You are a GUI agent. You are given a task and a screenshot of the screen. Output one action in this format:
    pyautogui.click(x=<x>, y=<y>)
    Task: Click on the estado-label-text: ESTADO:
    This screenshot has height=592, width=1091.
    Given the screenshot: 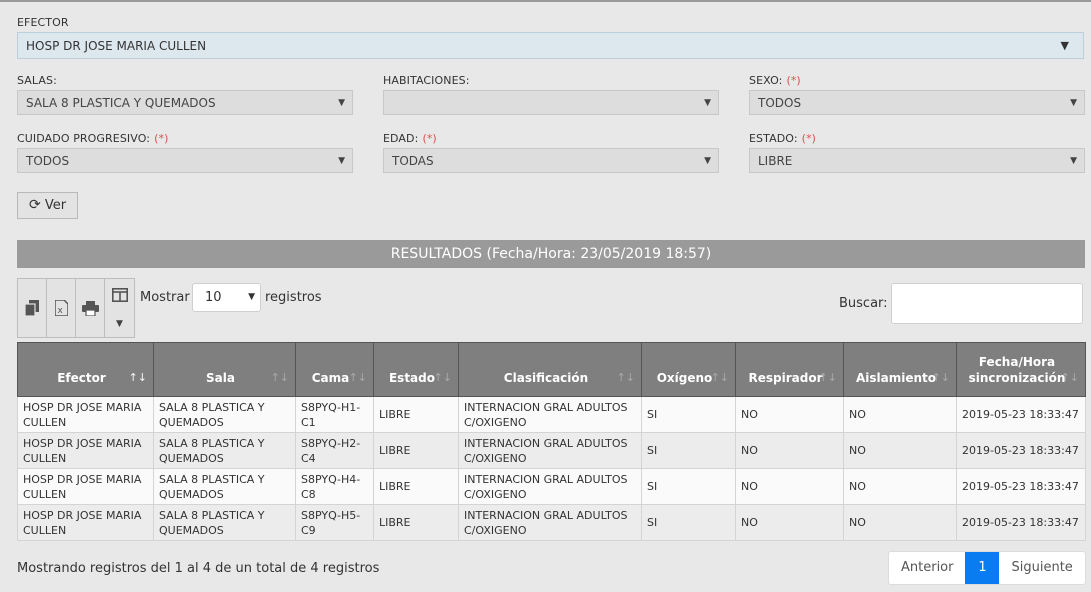 What is the action you would take?
    pyautogui.click(x=773, y=138)
    